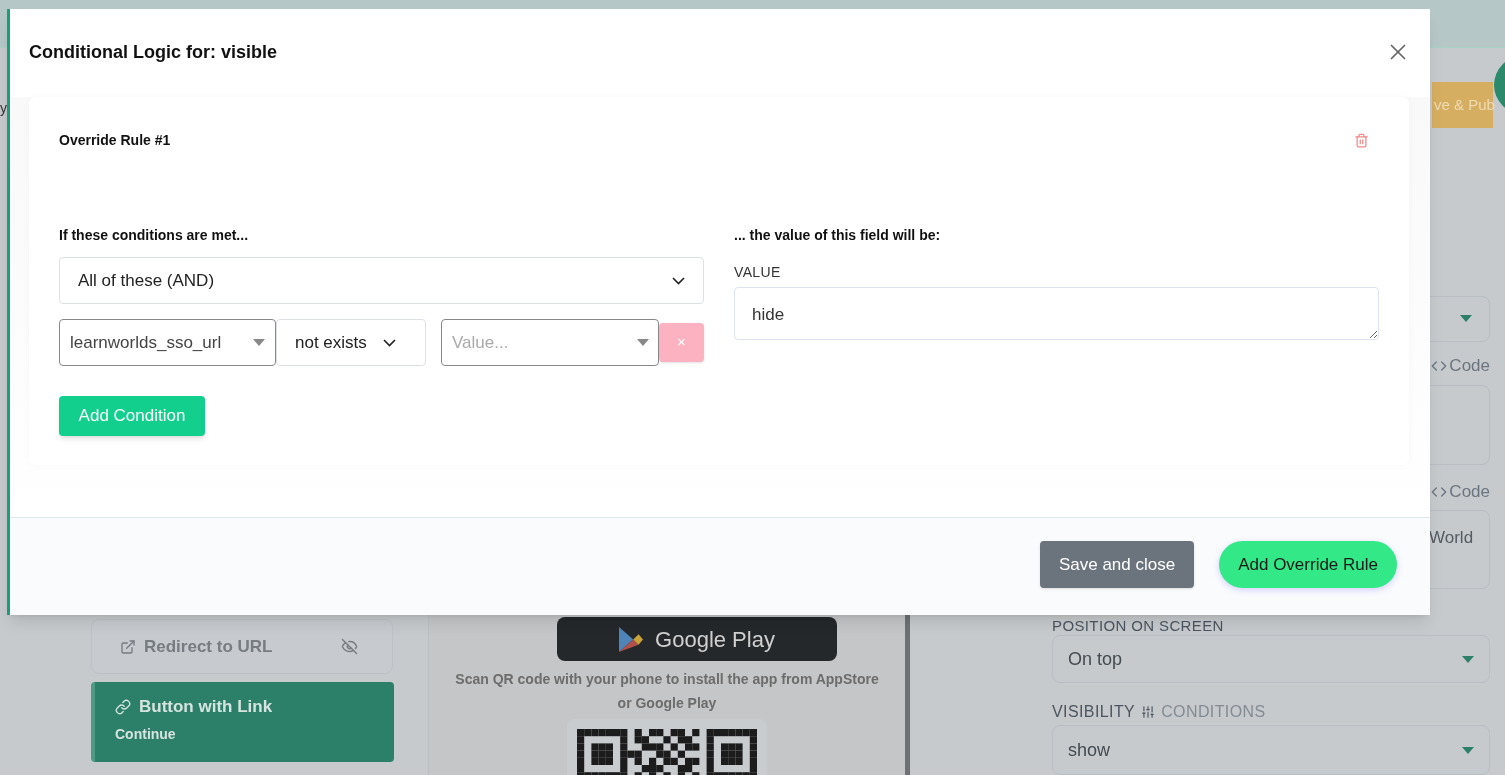 The image size is (1505, 775). What do you see at coordinates (153, 52) in the screenshot?
I see `modal-title: Conditional Logic for: visible` at bounding box center [153, 52].